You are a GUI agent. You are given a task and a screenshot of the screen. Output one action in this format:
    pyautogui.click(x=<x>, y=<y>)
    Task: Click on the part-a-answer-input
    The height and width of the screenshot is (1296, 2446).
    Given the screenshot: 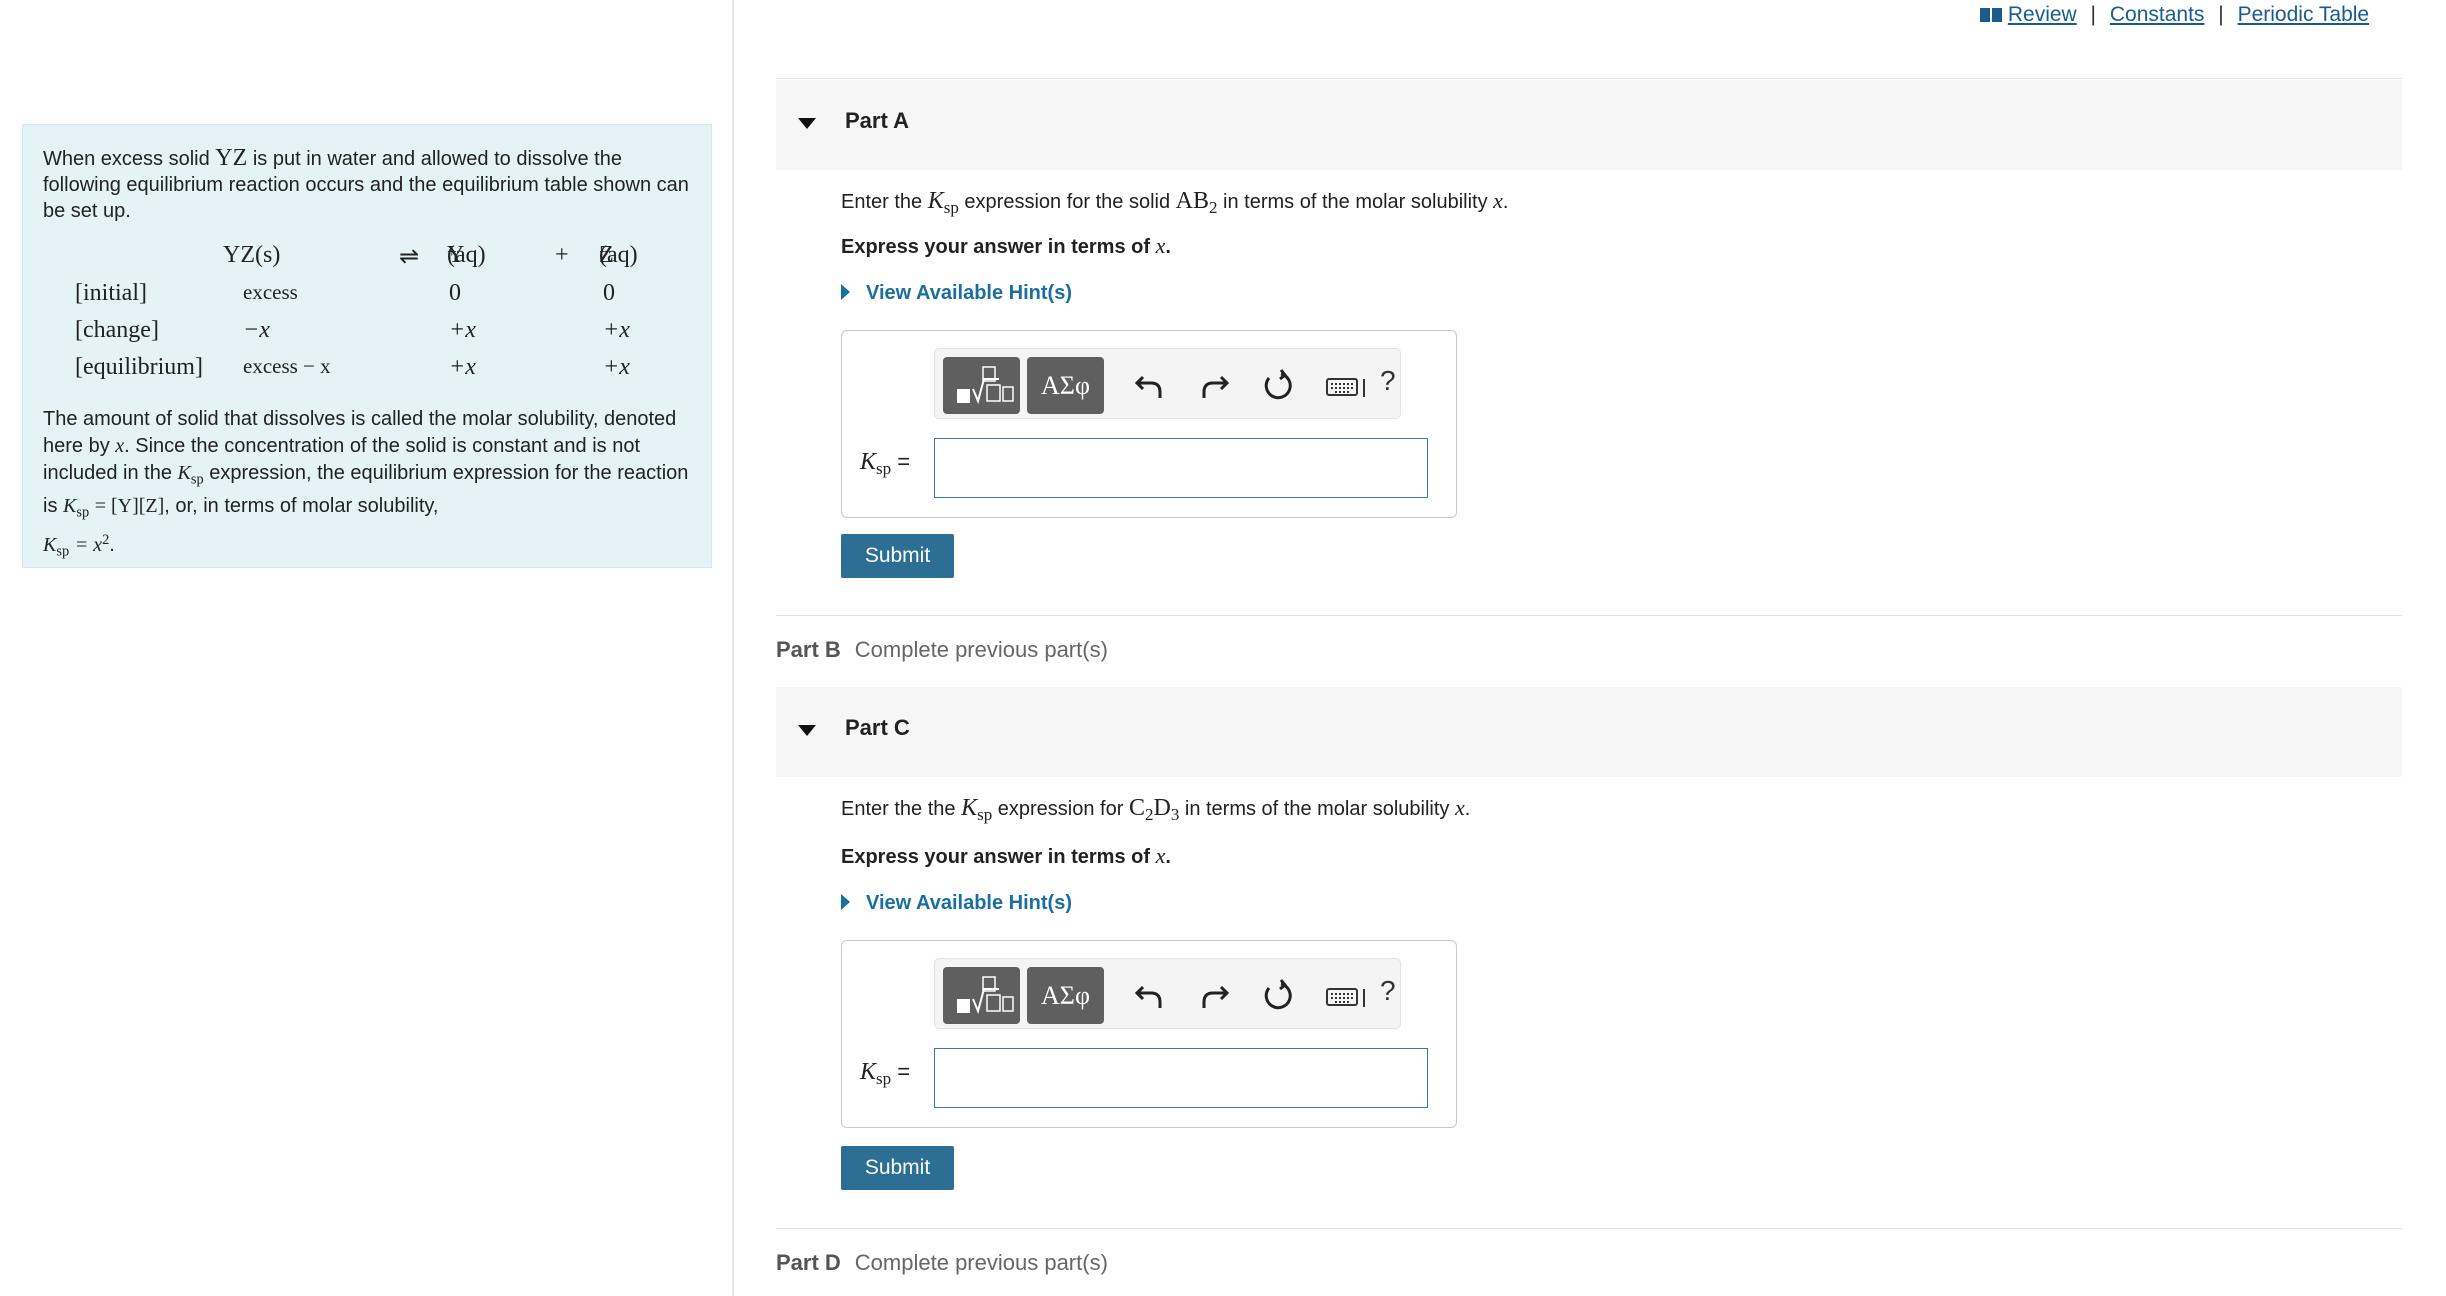 What is the action you would take?
    pyautogui.click(x=1181, y=468)
    